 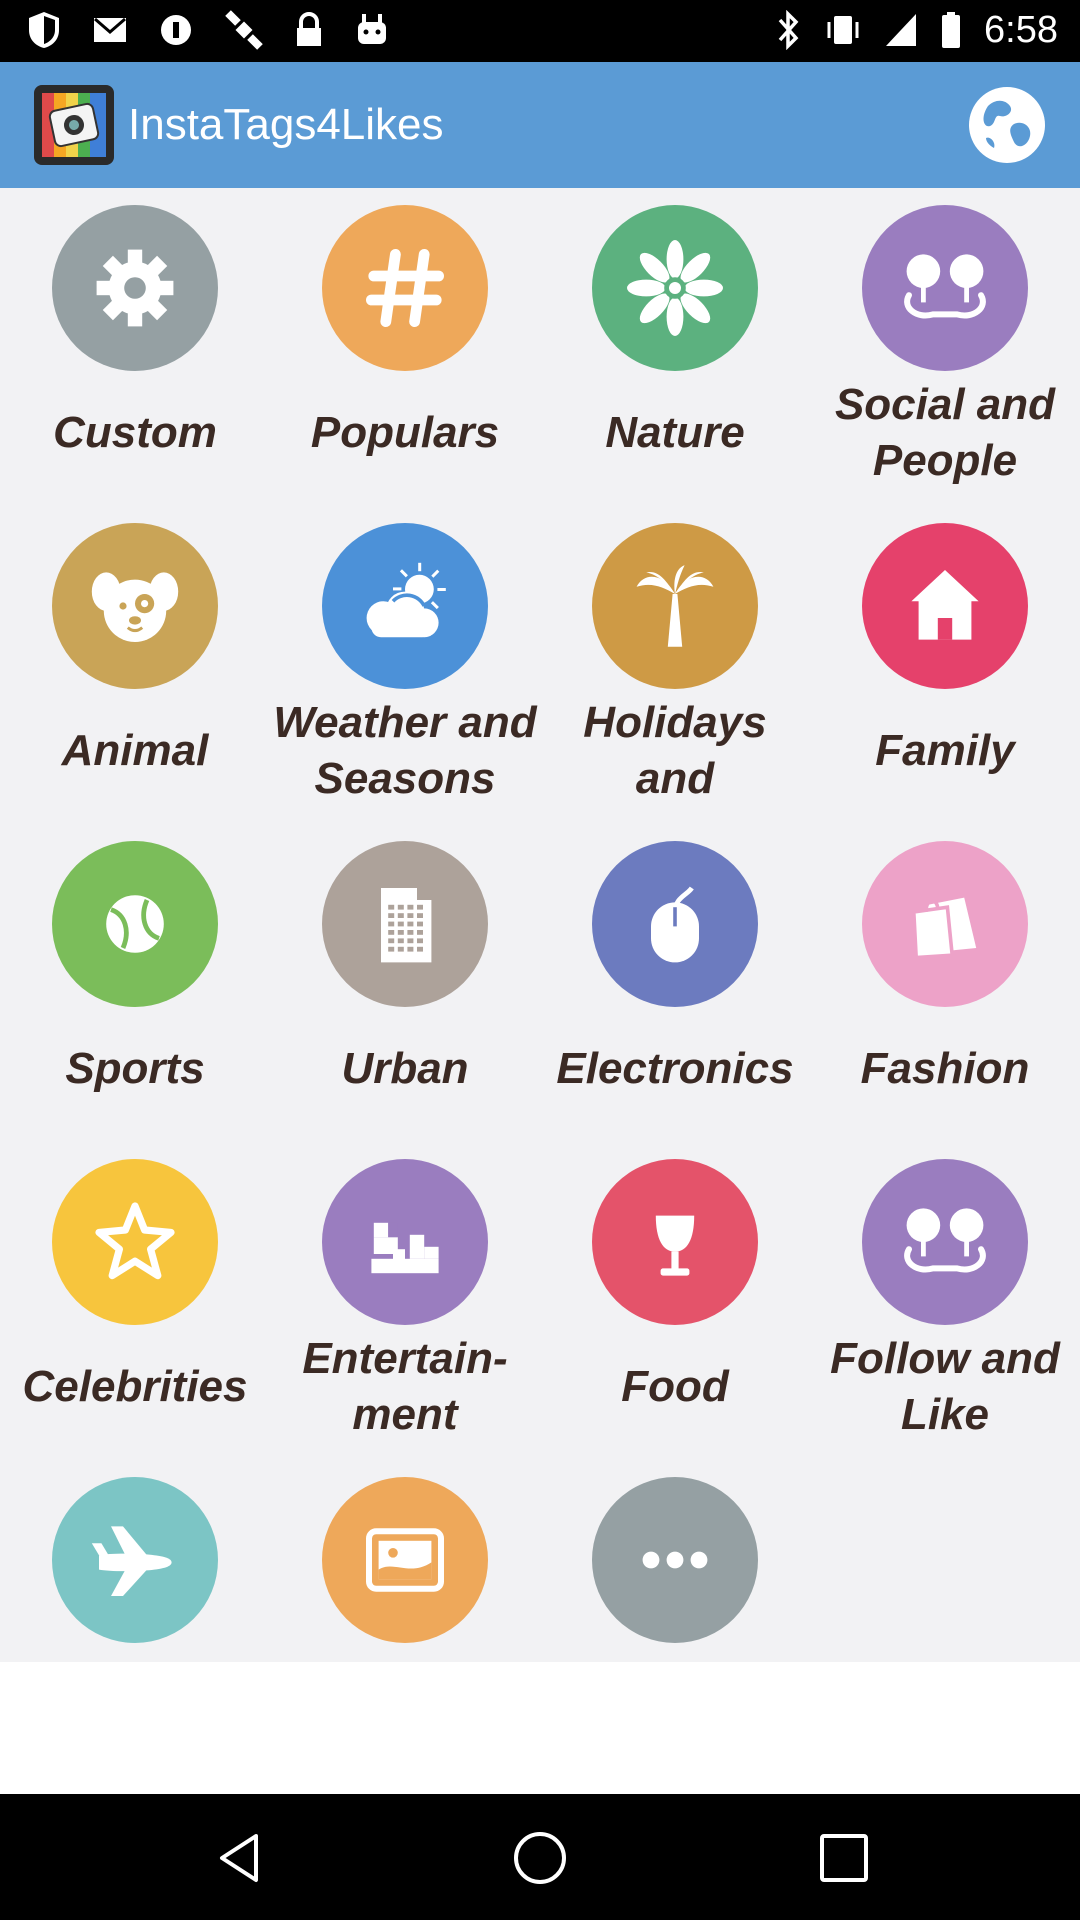 I want to click on category-tile: Electronics, so click(x=675, y=983).